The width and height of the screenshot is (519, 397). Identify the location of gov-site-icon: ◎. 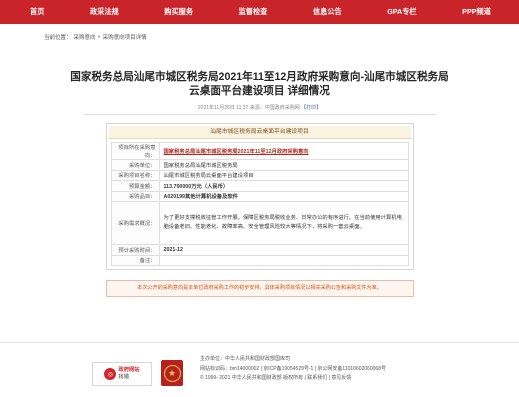
(110, 374).